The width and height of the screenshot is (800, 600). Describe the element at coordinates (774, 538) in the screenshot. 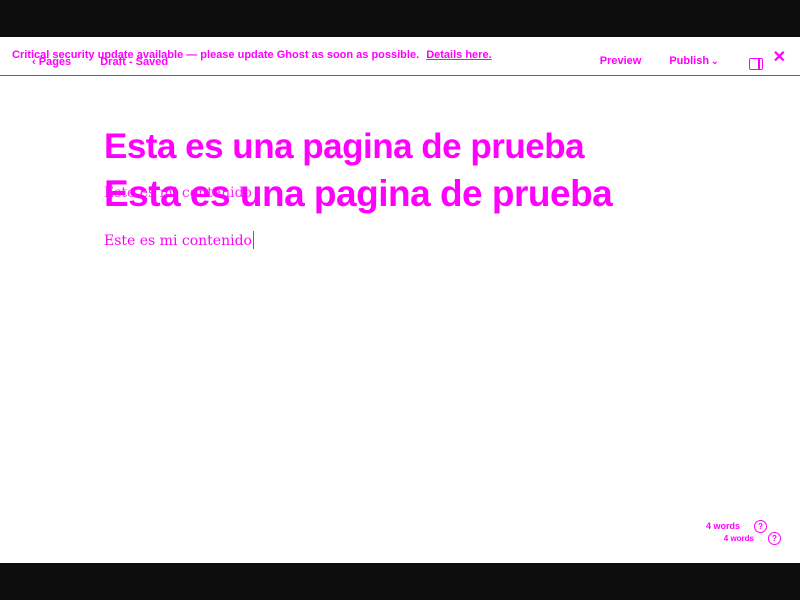

I see `help-icon-ghost: ?` at that location.